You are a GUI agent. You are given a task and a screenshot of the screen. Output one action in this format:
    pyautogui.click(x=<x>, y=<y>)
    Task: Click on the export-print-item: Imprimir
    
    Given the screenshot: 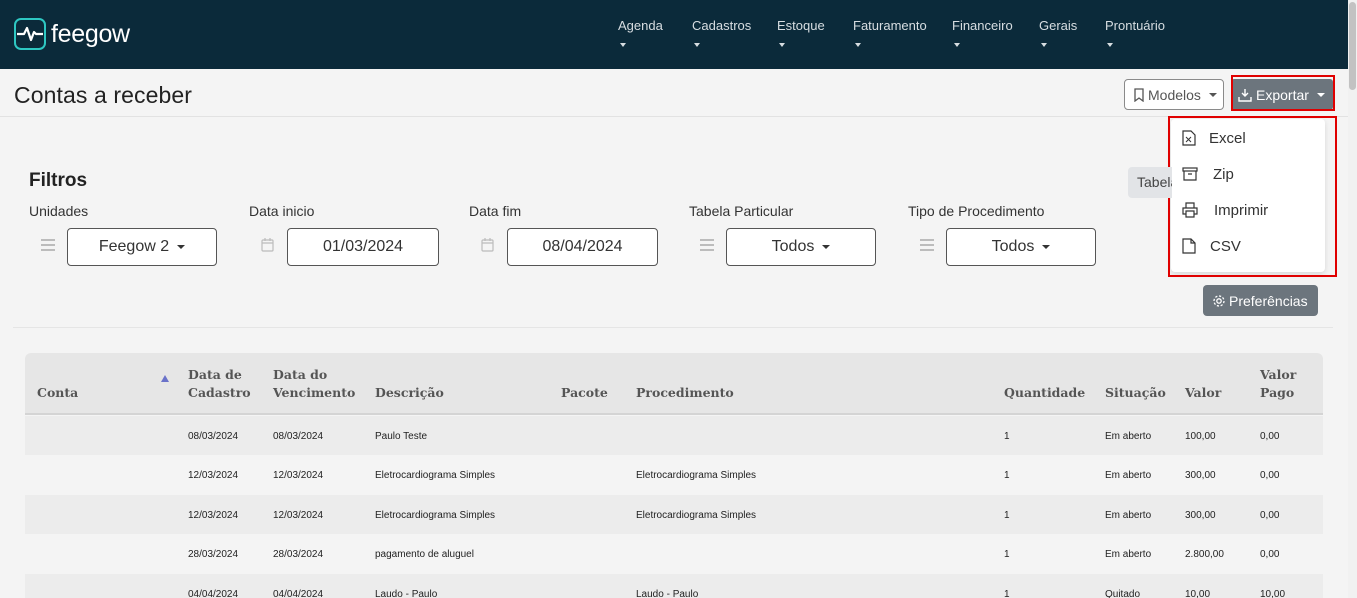 What is the action you would take?
    pyautogui.click(x=1248, y=210)
    